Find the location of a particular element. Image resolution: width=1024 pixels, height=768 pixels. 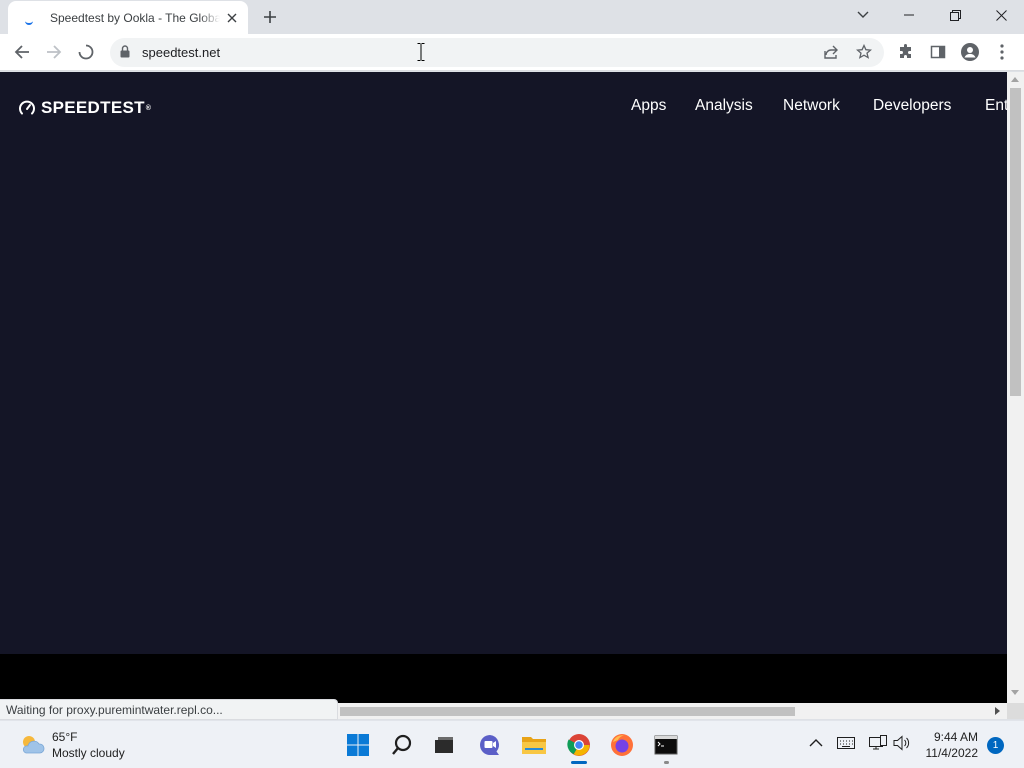

chat-icon is located at coordinates (489, 745).